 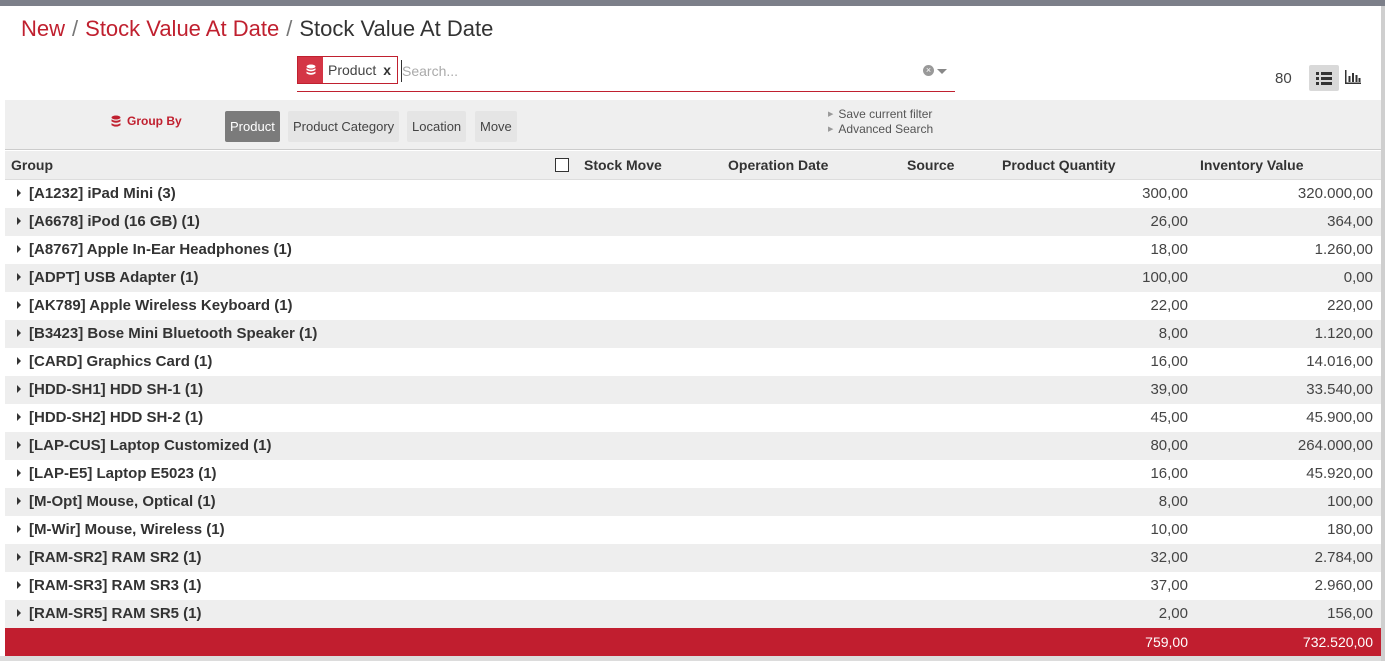 What do you see at coordinates (116, 417) in the screenshot?
I see `group-name: [HDD-SH2] HDD SH-2 (1)` at bounding box center [116, 417].